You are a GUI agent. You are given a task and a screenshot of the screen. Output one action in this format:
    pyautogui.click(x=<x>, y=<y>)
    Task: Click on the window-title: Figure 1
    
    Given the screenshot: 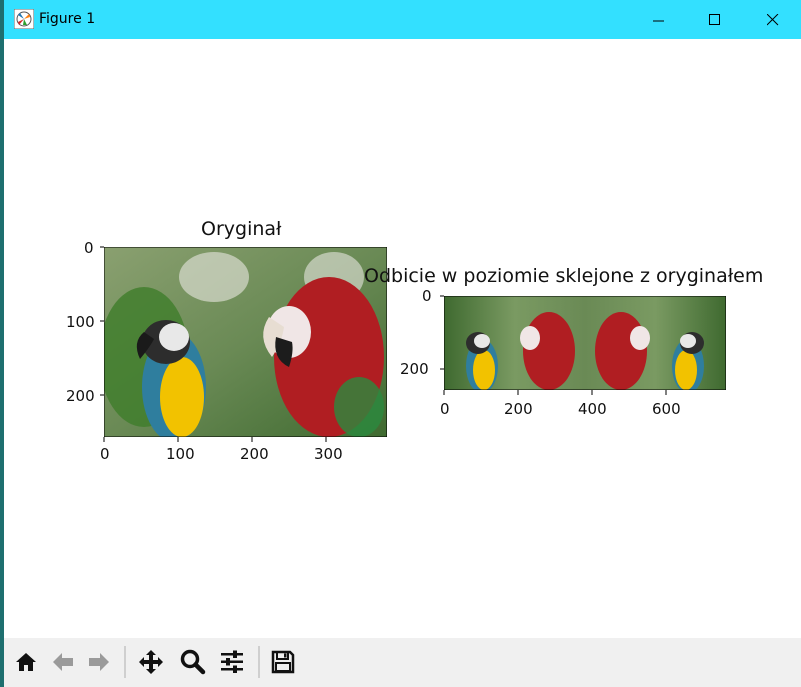 What is the action you would take?
    pyautogui.click(x=67, y=19)
    